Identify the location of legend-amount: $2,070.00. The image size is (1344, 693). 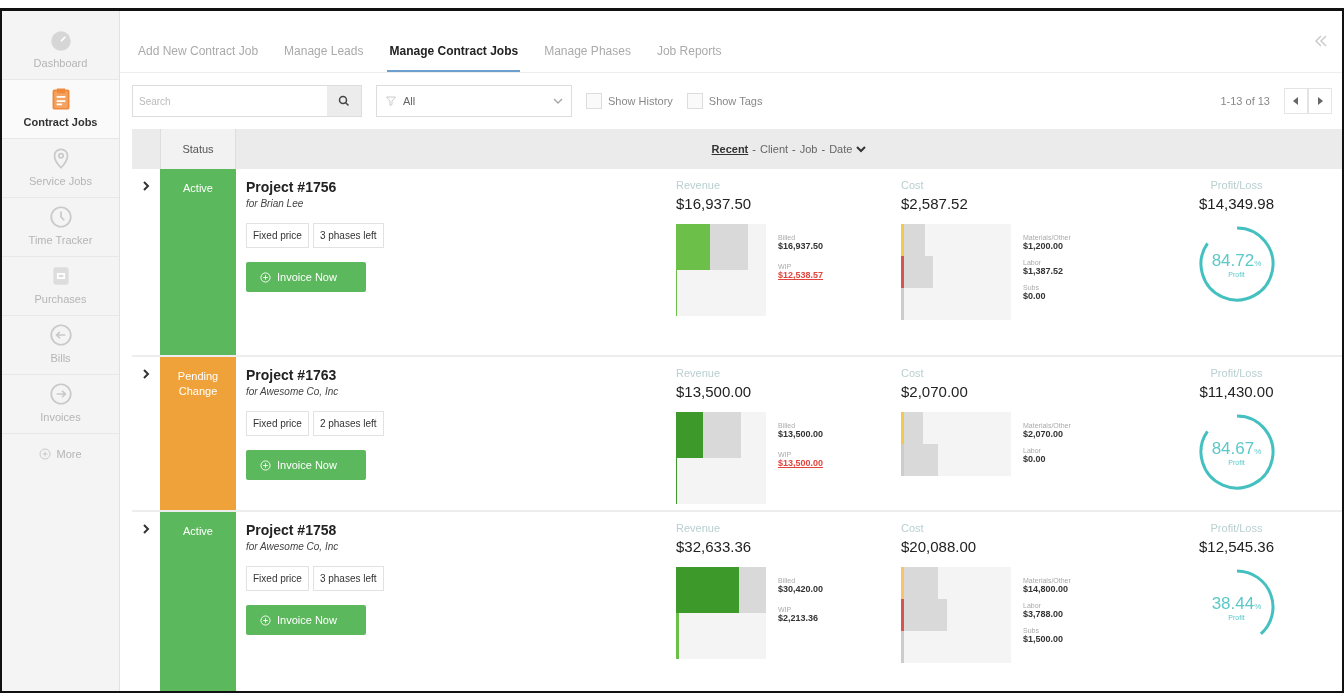
(1044, 434).